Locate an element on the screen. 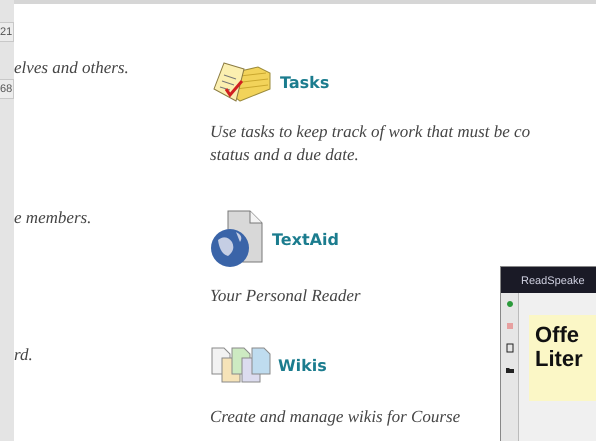 This screenshot has width=596, height=441. window-title: ReadSpeake is located at coordinates (548, 280).